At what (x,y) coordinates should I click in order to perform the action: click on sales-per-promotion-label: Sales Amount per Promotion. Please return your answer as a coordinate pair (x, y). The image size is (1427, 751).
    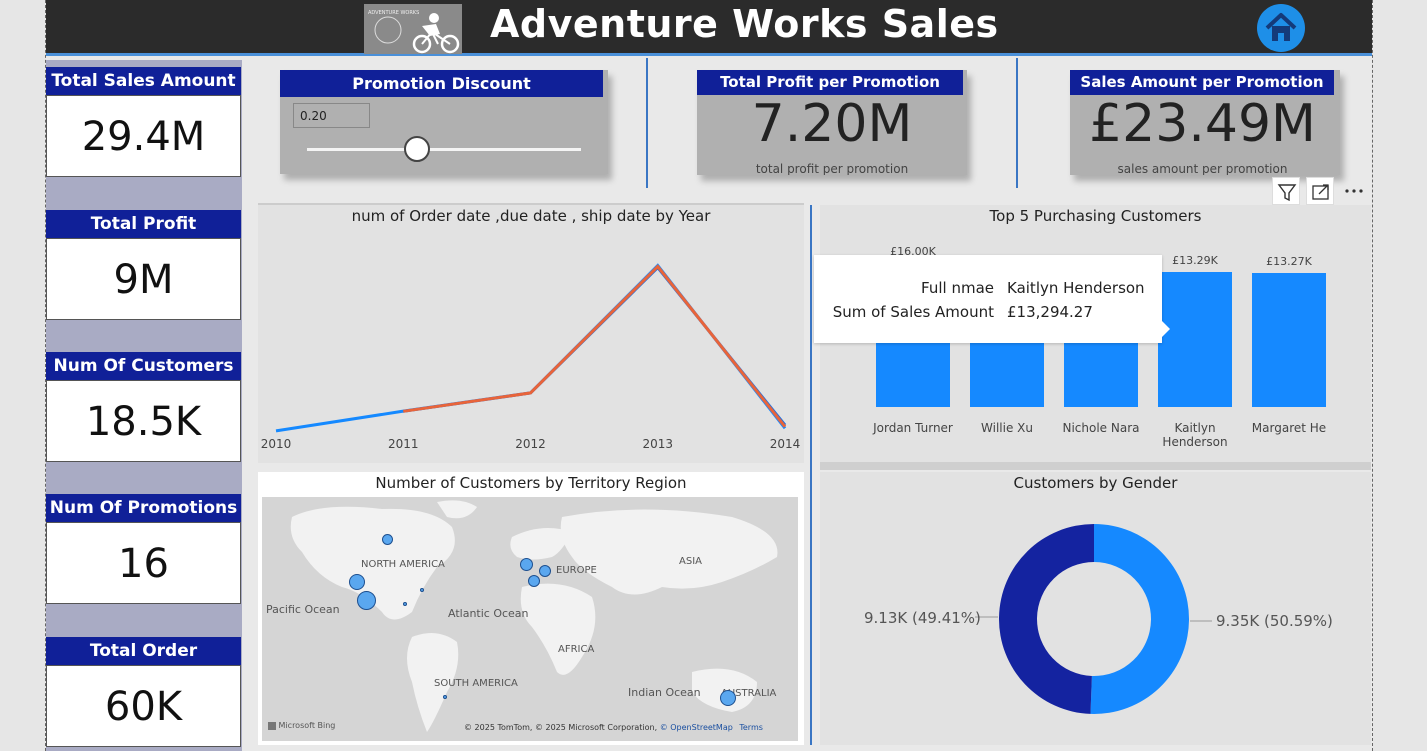
    Looking at the image, I should click on (1202, 82).